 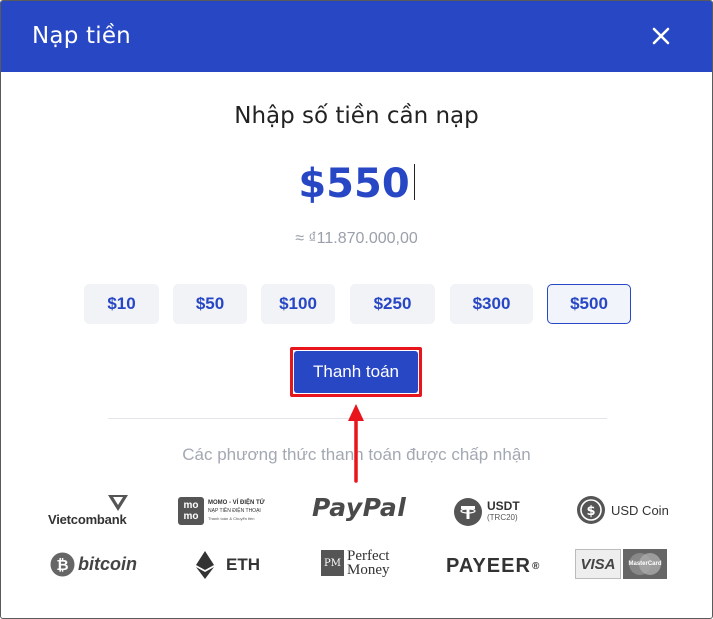 What do you see at coordinates (93, 511) in the screenshot?
I see `vietcombank-logo: Vietcombank` at bounding box center [93, 511].